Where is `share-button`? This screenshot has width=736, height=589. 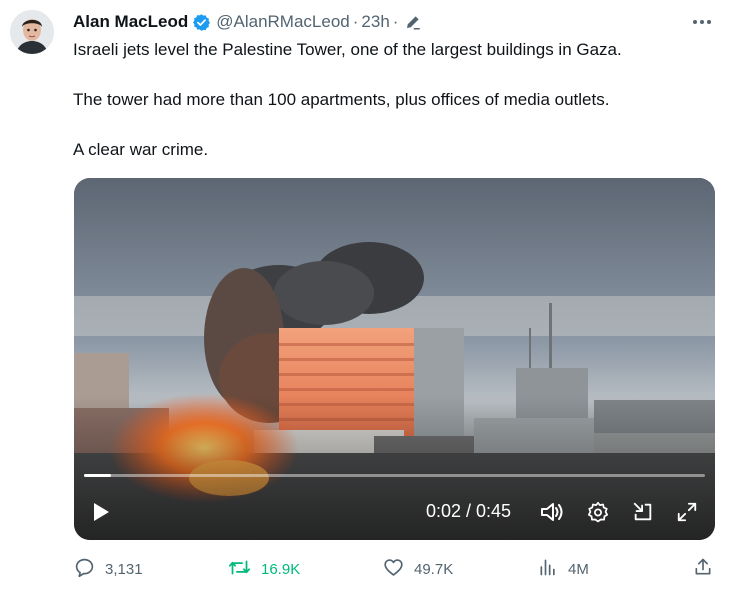 share-button is located at coordinates (703, 569).